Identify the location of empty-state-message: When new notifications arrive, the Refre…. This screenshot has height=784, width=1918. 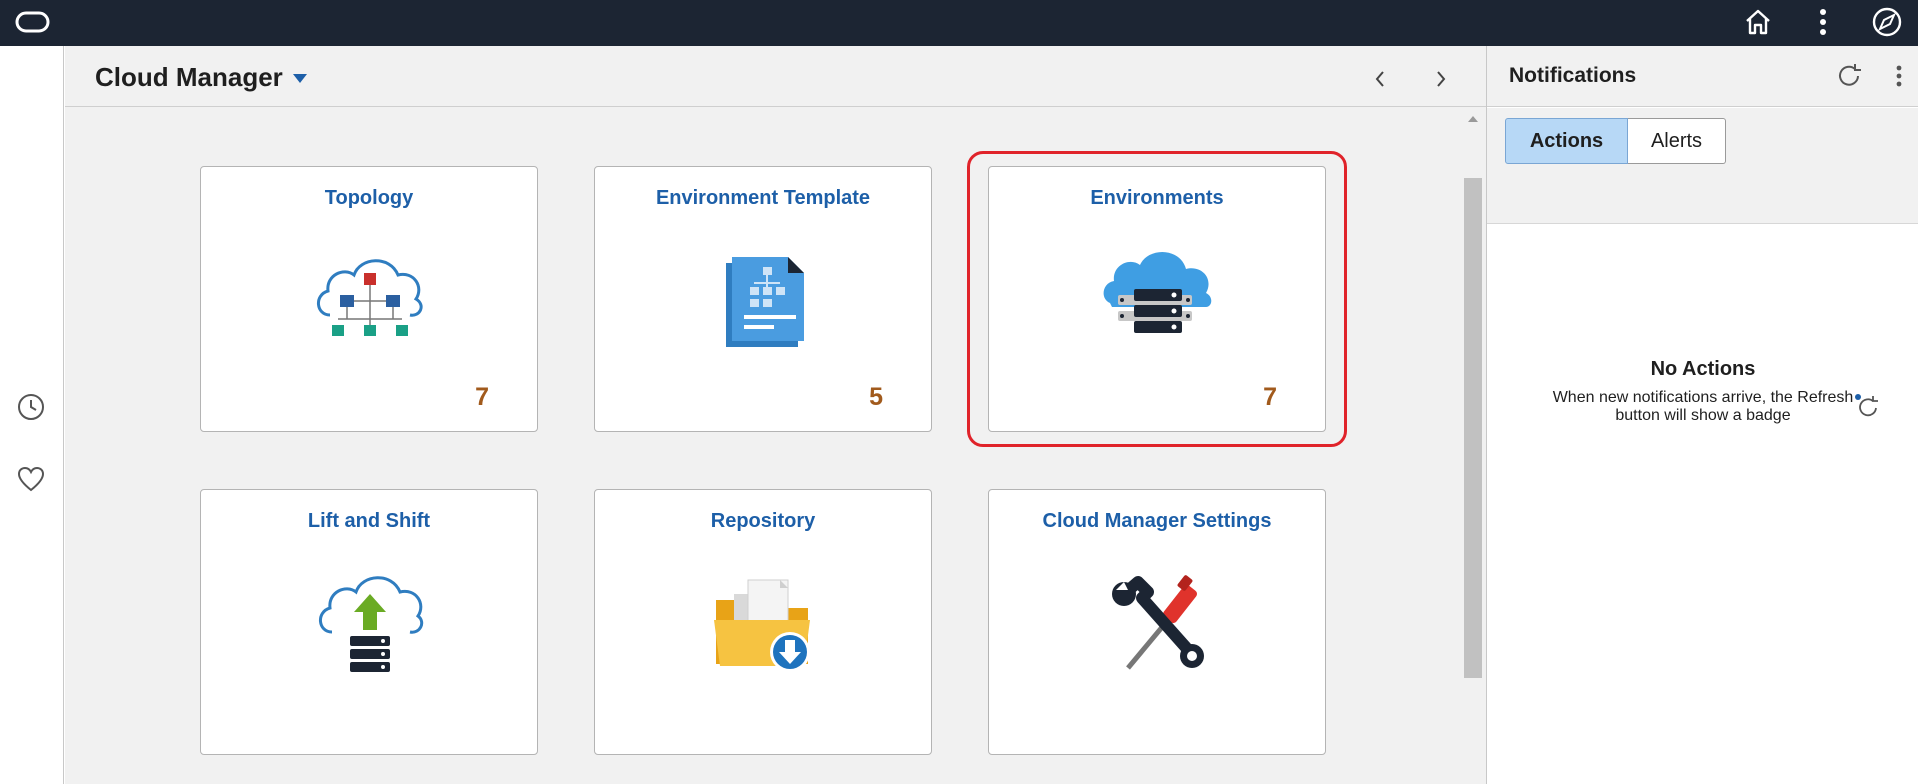
(1703, 406).